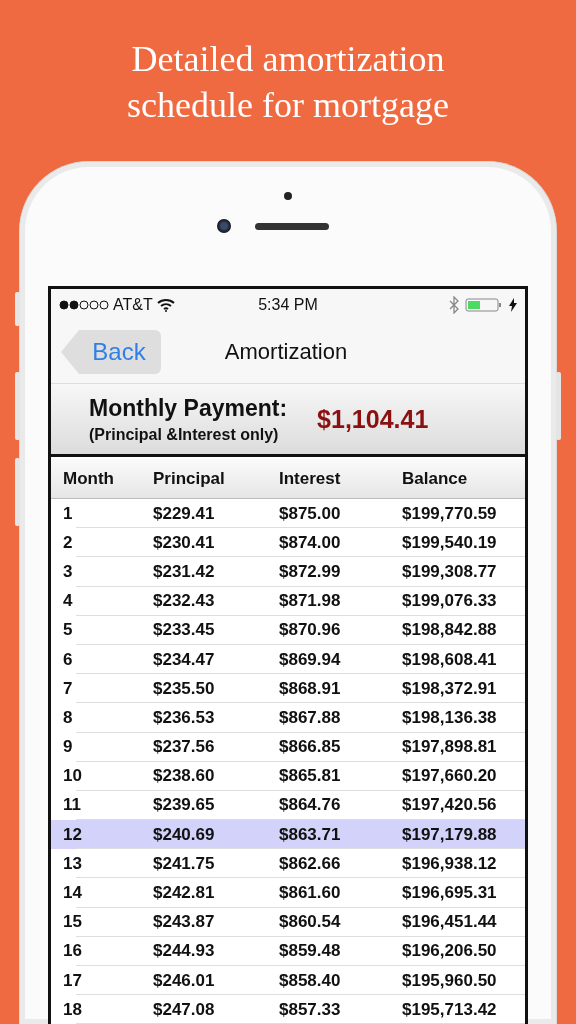  I want to click on table-cell-text: 14, so click(73, 893).